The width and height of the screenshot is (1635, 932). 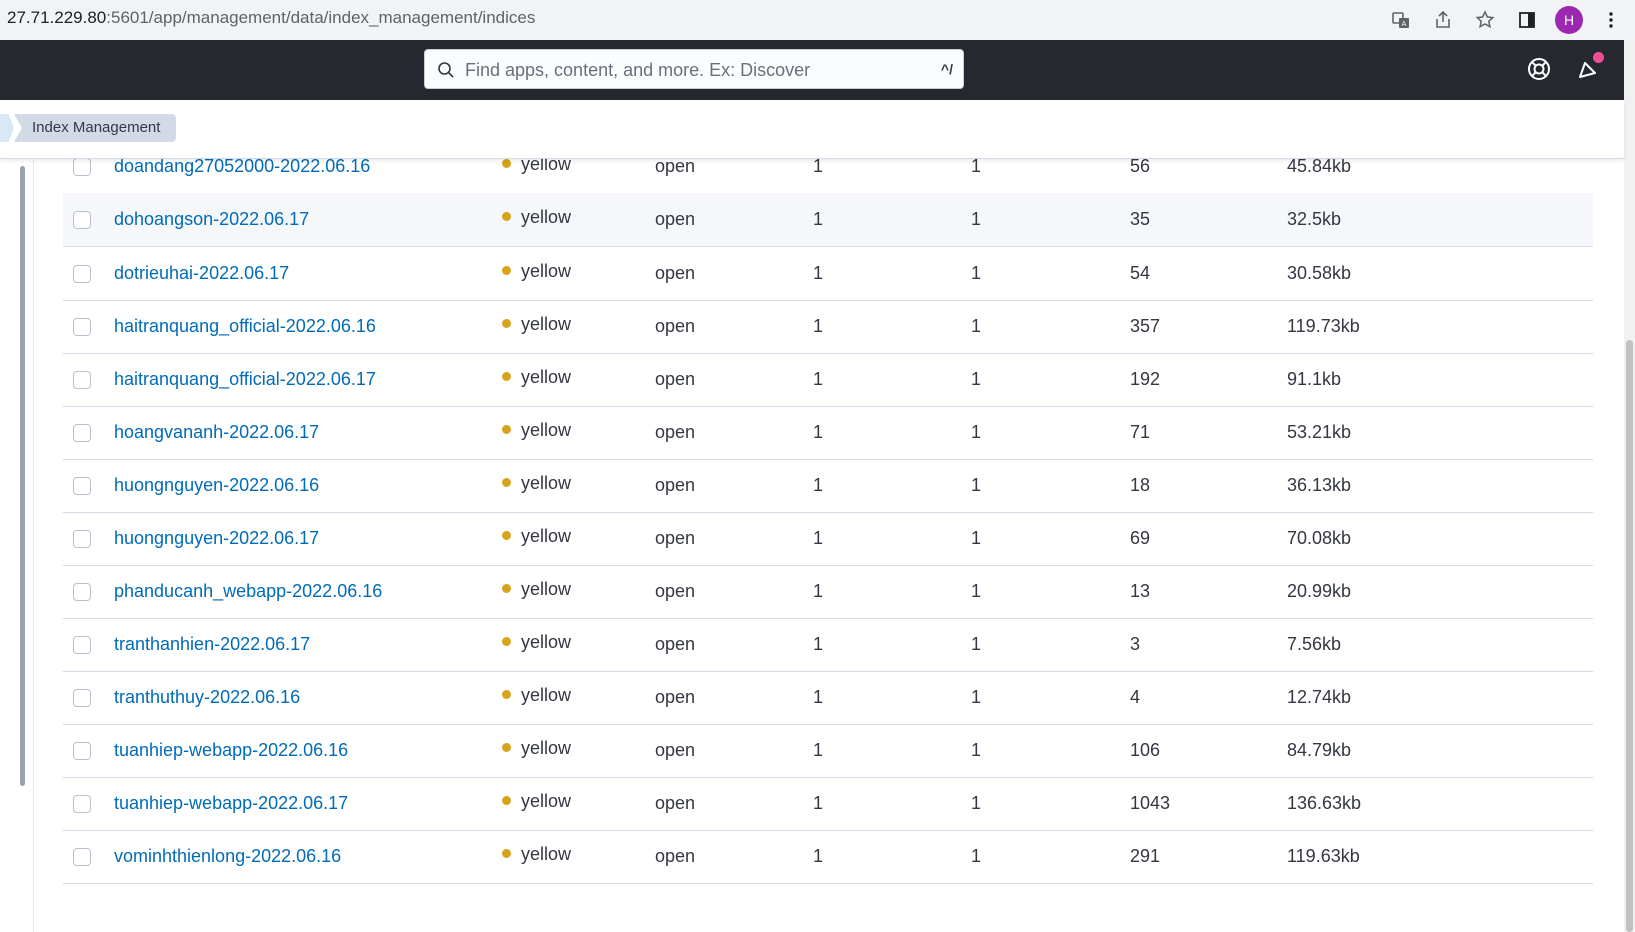 What do you see at coordinates (812, 129) in the screenshot?
I see `breadcrumb-bar: Index Management` at bounding box center [812, 129].